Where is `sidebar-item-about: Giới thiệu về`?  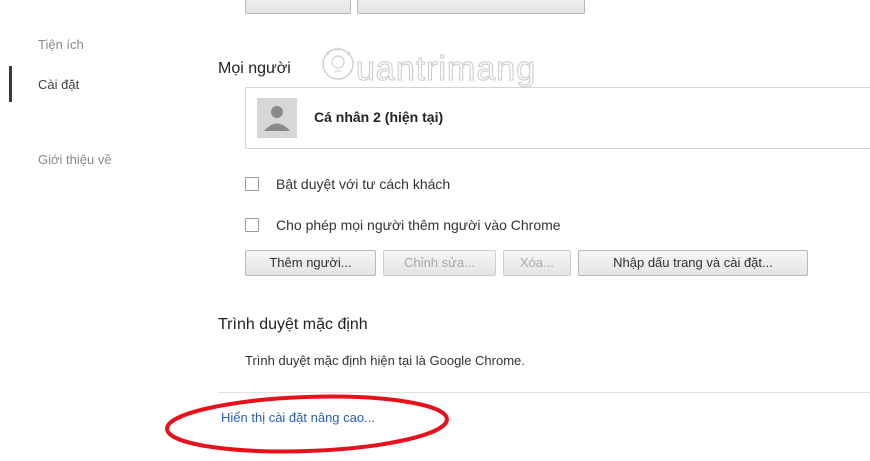 sidebar-item-about: Giới thiệu về is located at coordinates (75, 159).